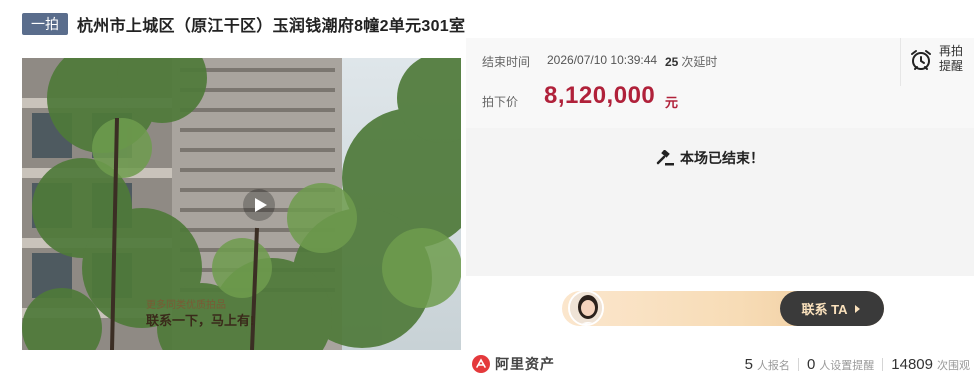 This screenshot has width=976, height=373. Describe the element at coordinates (672, 102) in the screenshot. I see `price-unit: 元` at that location.